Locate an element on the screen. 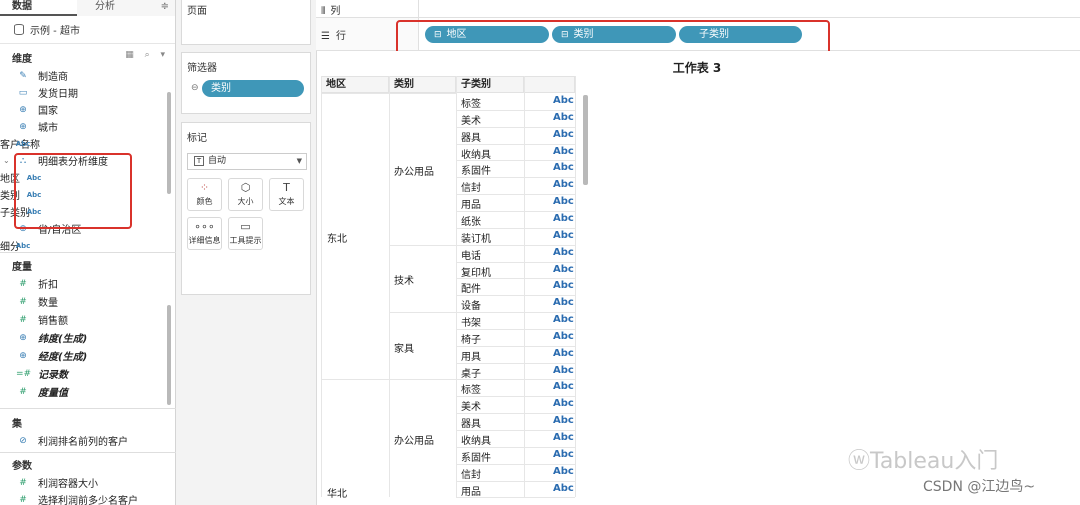  pages-title: 页面 is located at coordinates (197, 11).